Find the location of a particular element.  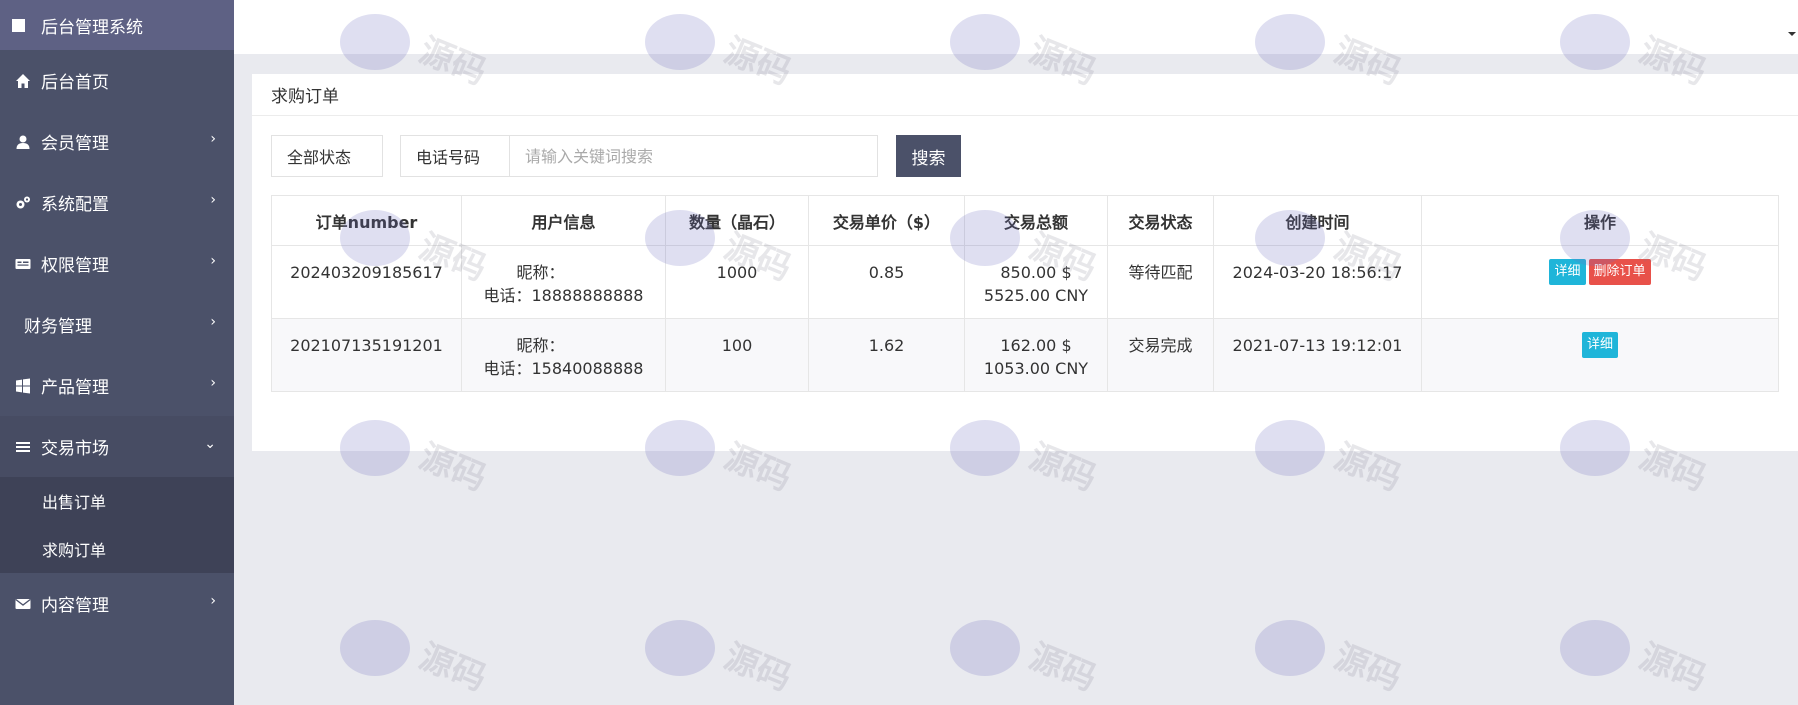

sidebar-item-home: 后台首页 is located at coordinates (117, 80).